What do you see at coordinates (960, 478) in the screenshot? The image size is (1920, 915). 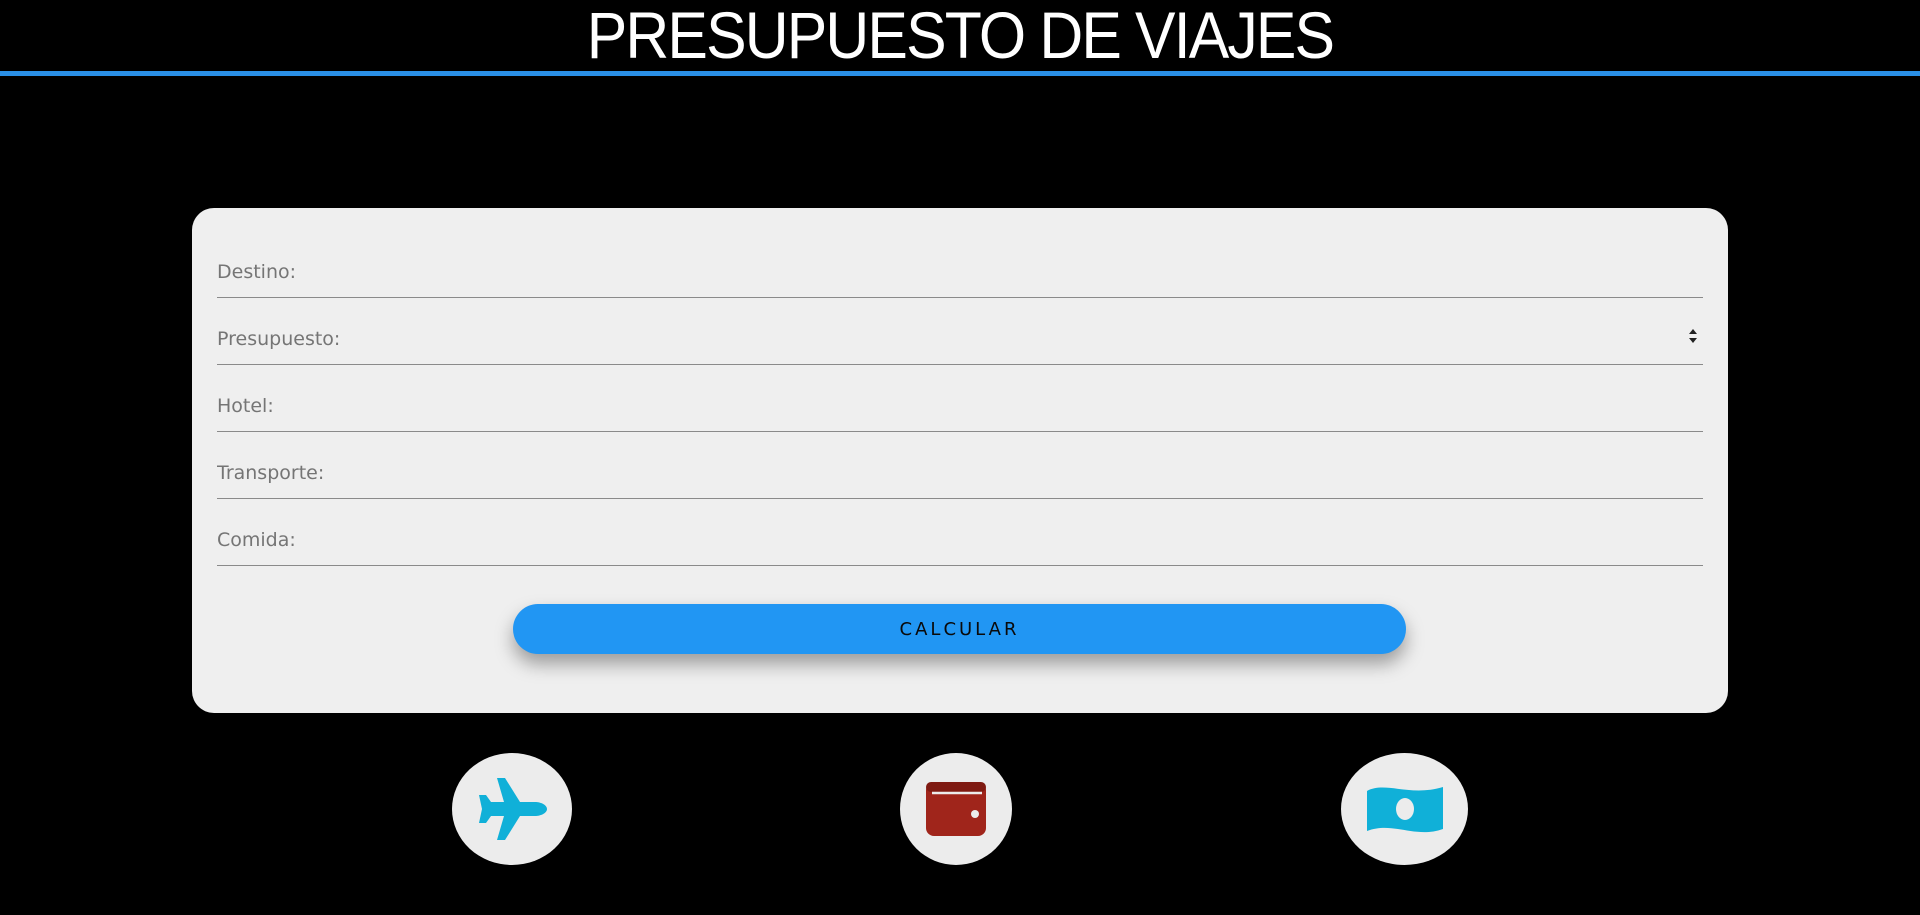 I see `transporte-input` at bounding box center [960, 478].